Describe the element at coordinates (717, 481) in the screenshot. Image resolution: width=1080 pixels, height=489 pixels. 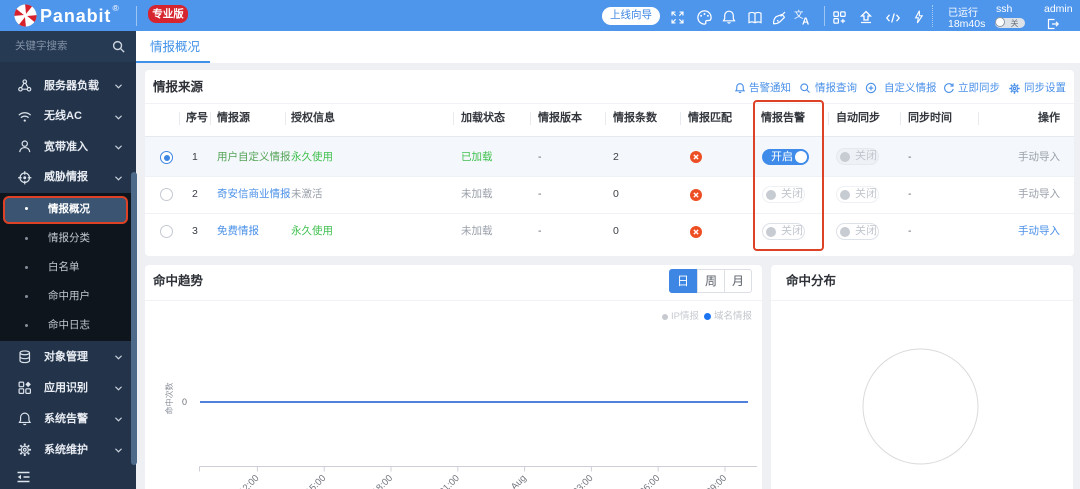
I see `svg-text: 09:00` at that location.